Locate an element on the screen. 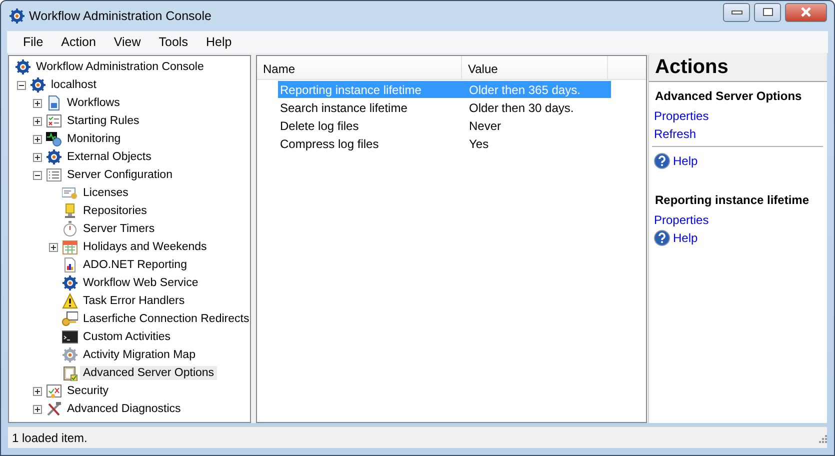 The height and width of the screenshot is (456, 835). tree-item: Custom Activities is located at coordinates (127, 337).